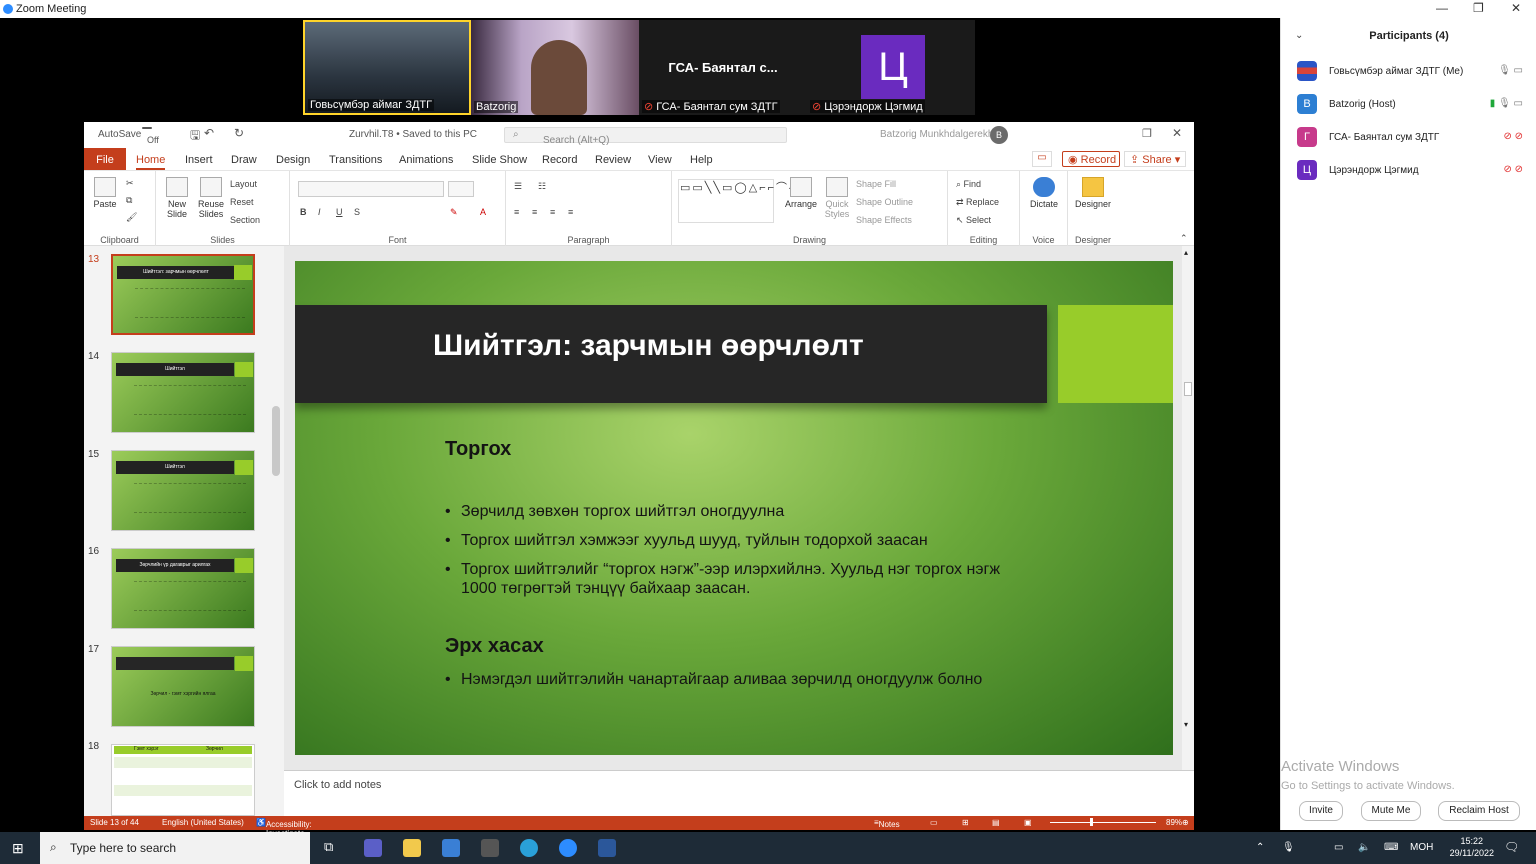  Describe the element at coordinates (1364, 847) in the screenshot. I see `volume-icon: 🔈` at that location.